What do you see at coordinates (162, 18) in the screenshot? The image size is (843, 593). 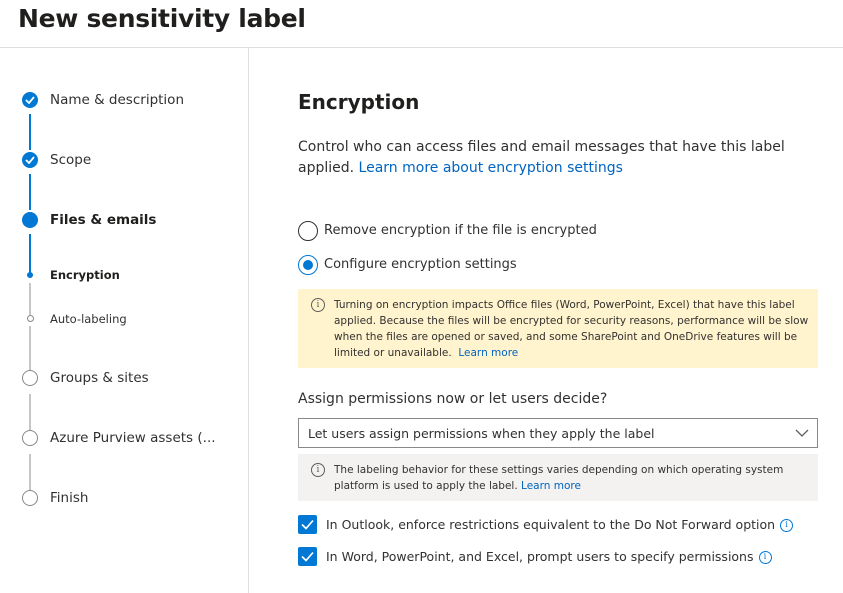 I see `page-title: New sensitivity label` at bounding box center [162, 18].